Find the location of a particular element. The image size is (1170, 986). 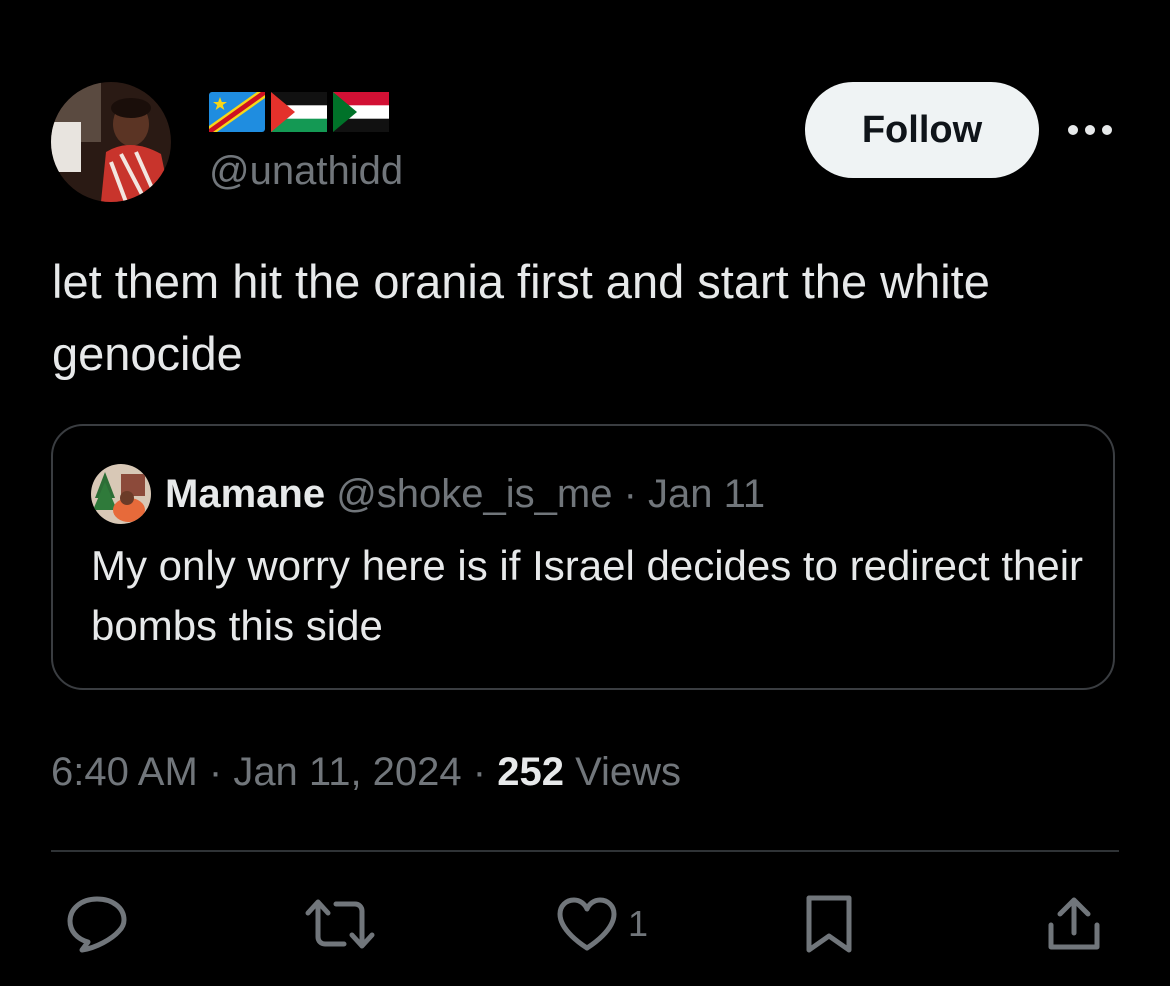

like-icon is located at coordinates (587, 924).